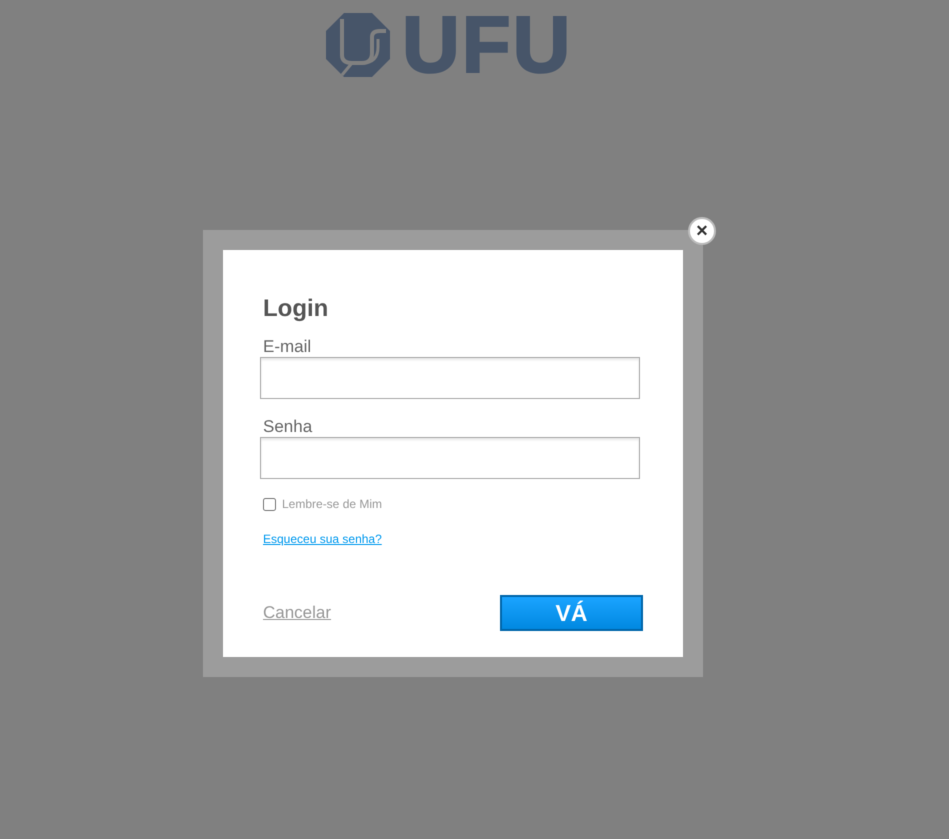 The height and width of the screenshot is (839, 949). I want to click on close-button: ×, so click(702, 231).